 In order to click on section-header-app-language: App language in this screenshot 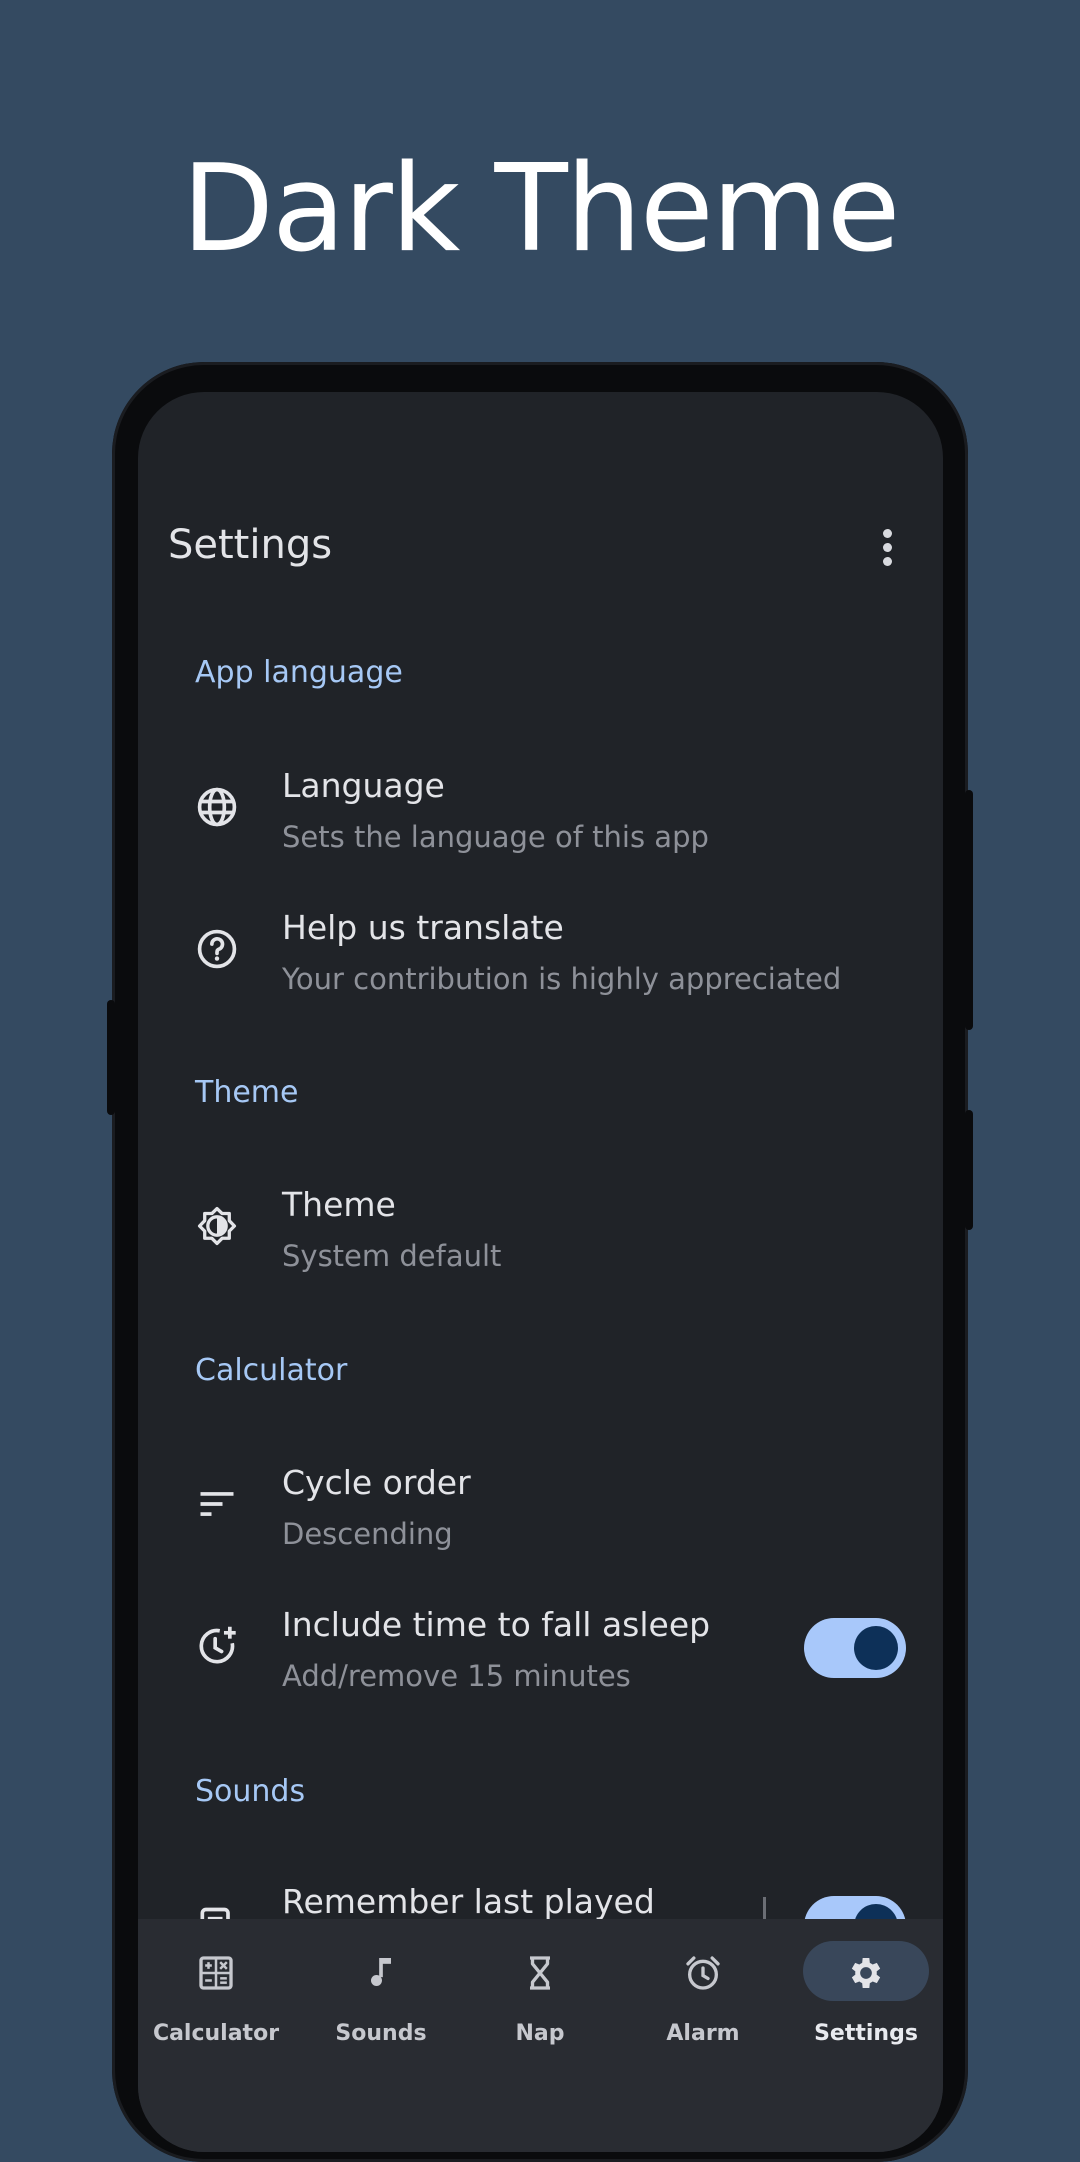, I will do `click(299, 672)`.